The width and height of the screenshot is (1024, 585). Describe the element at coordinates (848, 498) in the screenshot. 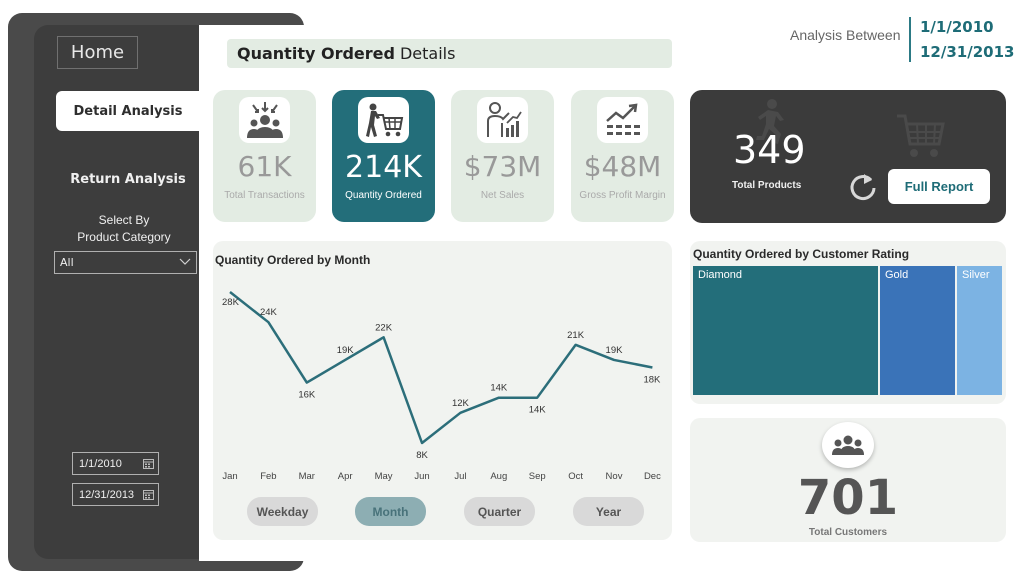

I see `total-customers-value: 701` at that location.